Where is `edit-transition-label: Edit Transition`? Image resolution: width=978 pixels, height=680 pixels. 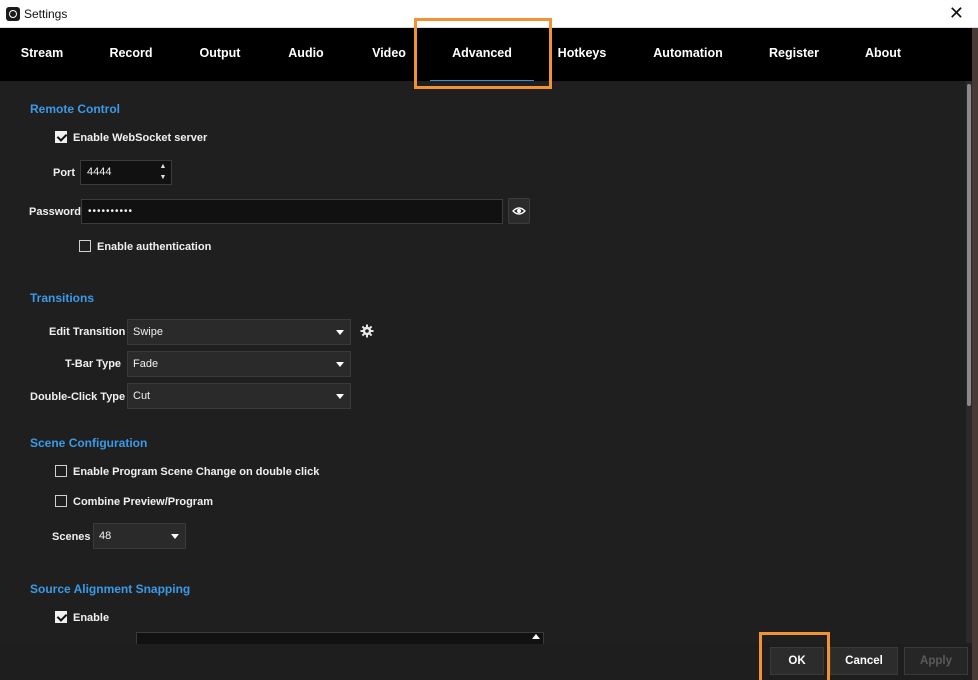 edit-transition-label: Edit Transition is located at coordinates (87, 332).